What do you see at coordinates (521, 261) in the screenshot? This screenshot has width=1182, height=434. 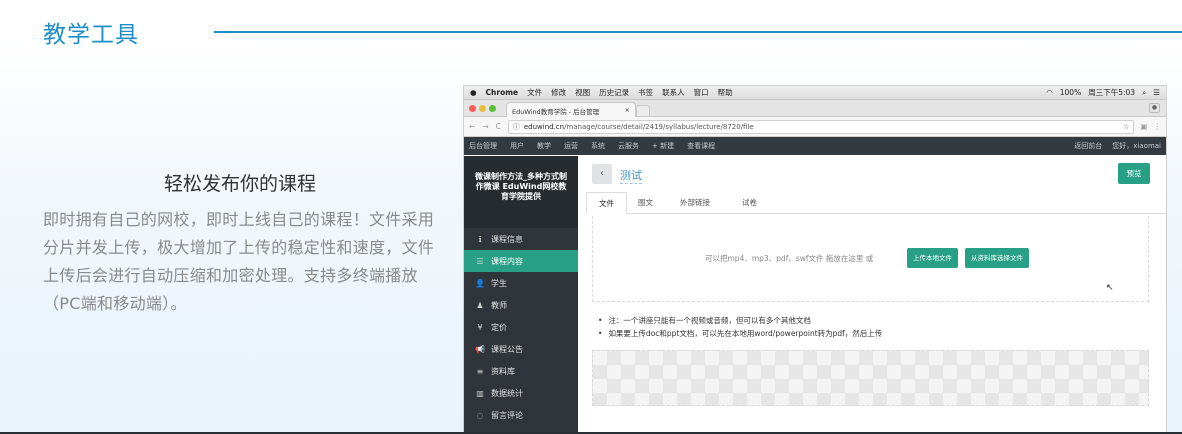 I see `sidebar-item-course-content: ☰ 课程内容` at bounding box center [521, 261].